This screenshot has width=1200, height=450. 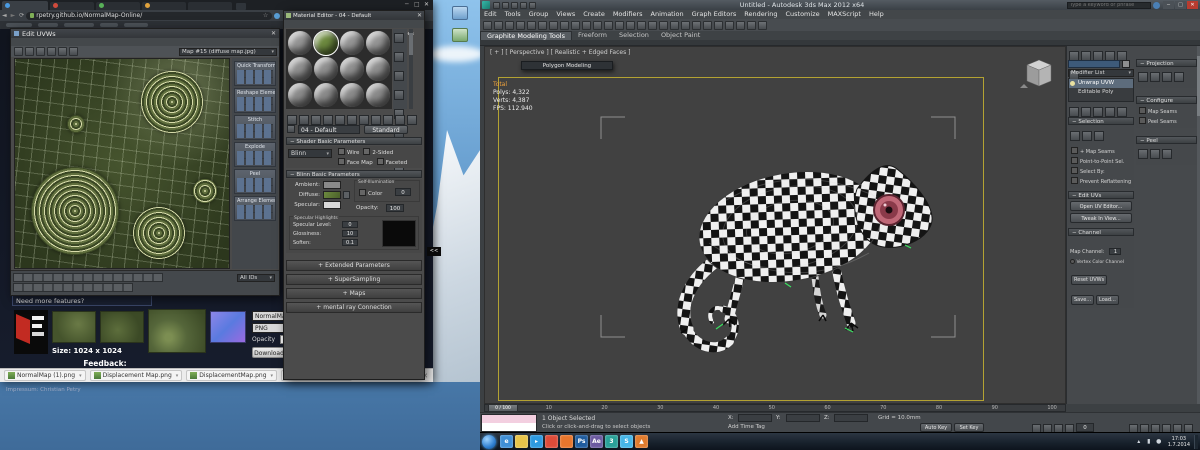 I want to click on angle-snap-icon, so click(x=652, y=25).